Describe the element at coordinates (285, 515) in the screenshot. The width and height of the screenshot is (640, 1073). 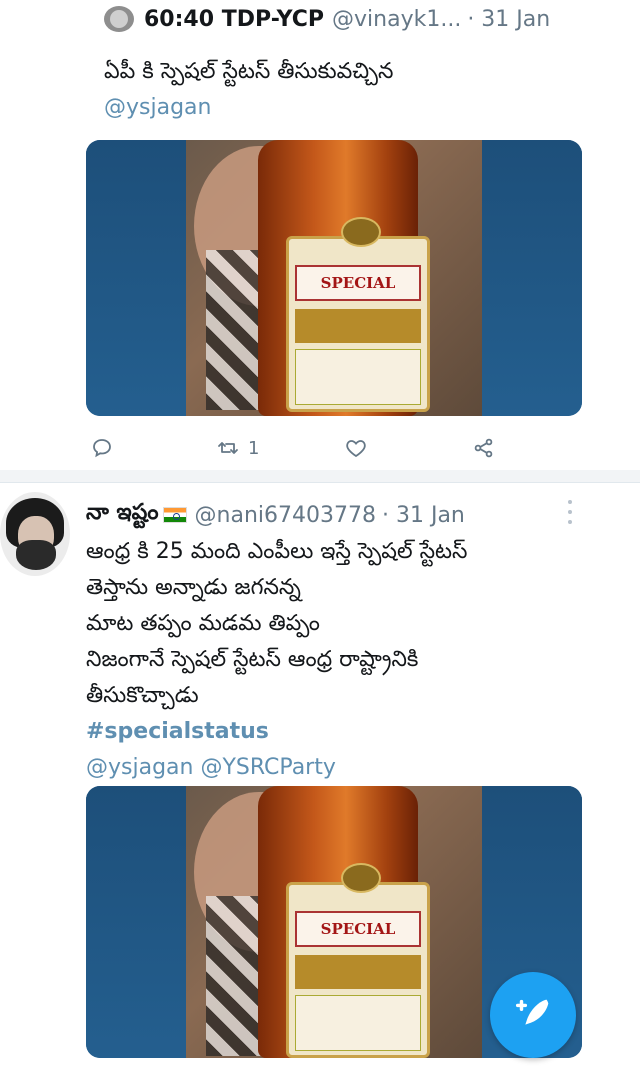
I see `tweet-2-author-handle: @nani67403778` at that location.